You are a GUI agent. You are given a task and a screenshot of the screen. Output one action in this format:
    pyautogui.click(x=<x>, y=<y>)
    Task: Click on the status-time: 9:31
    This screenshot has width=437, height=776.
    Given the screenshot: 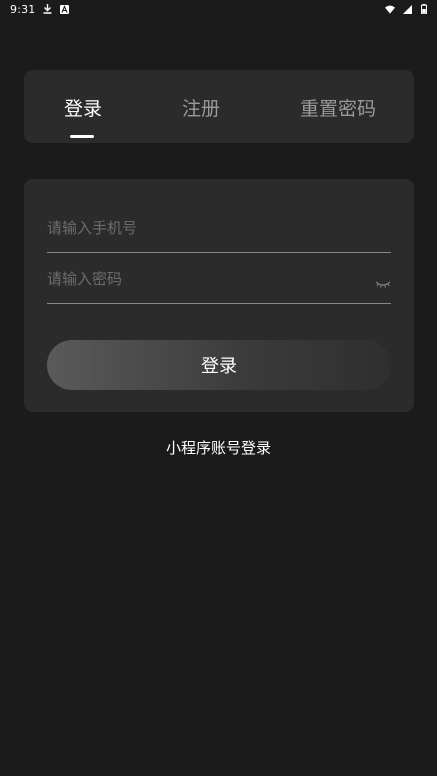 What is the action you would take?
    pyautogui.click(x=23, y=9)
    